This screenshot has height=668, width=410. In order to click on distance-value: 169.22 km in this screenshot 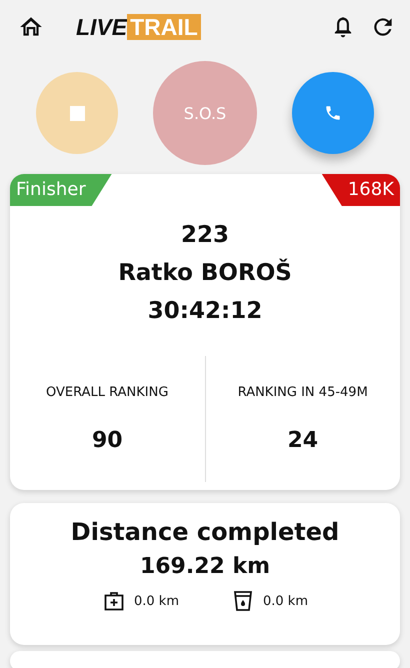, I will do `click(205, 567)`.